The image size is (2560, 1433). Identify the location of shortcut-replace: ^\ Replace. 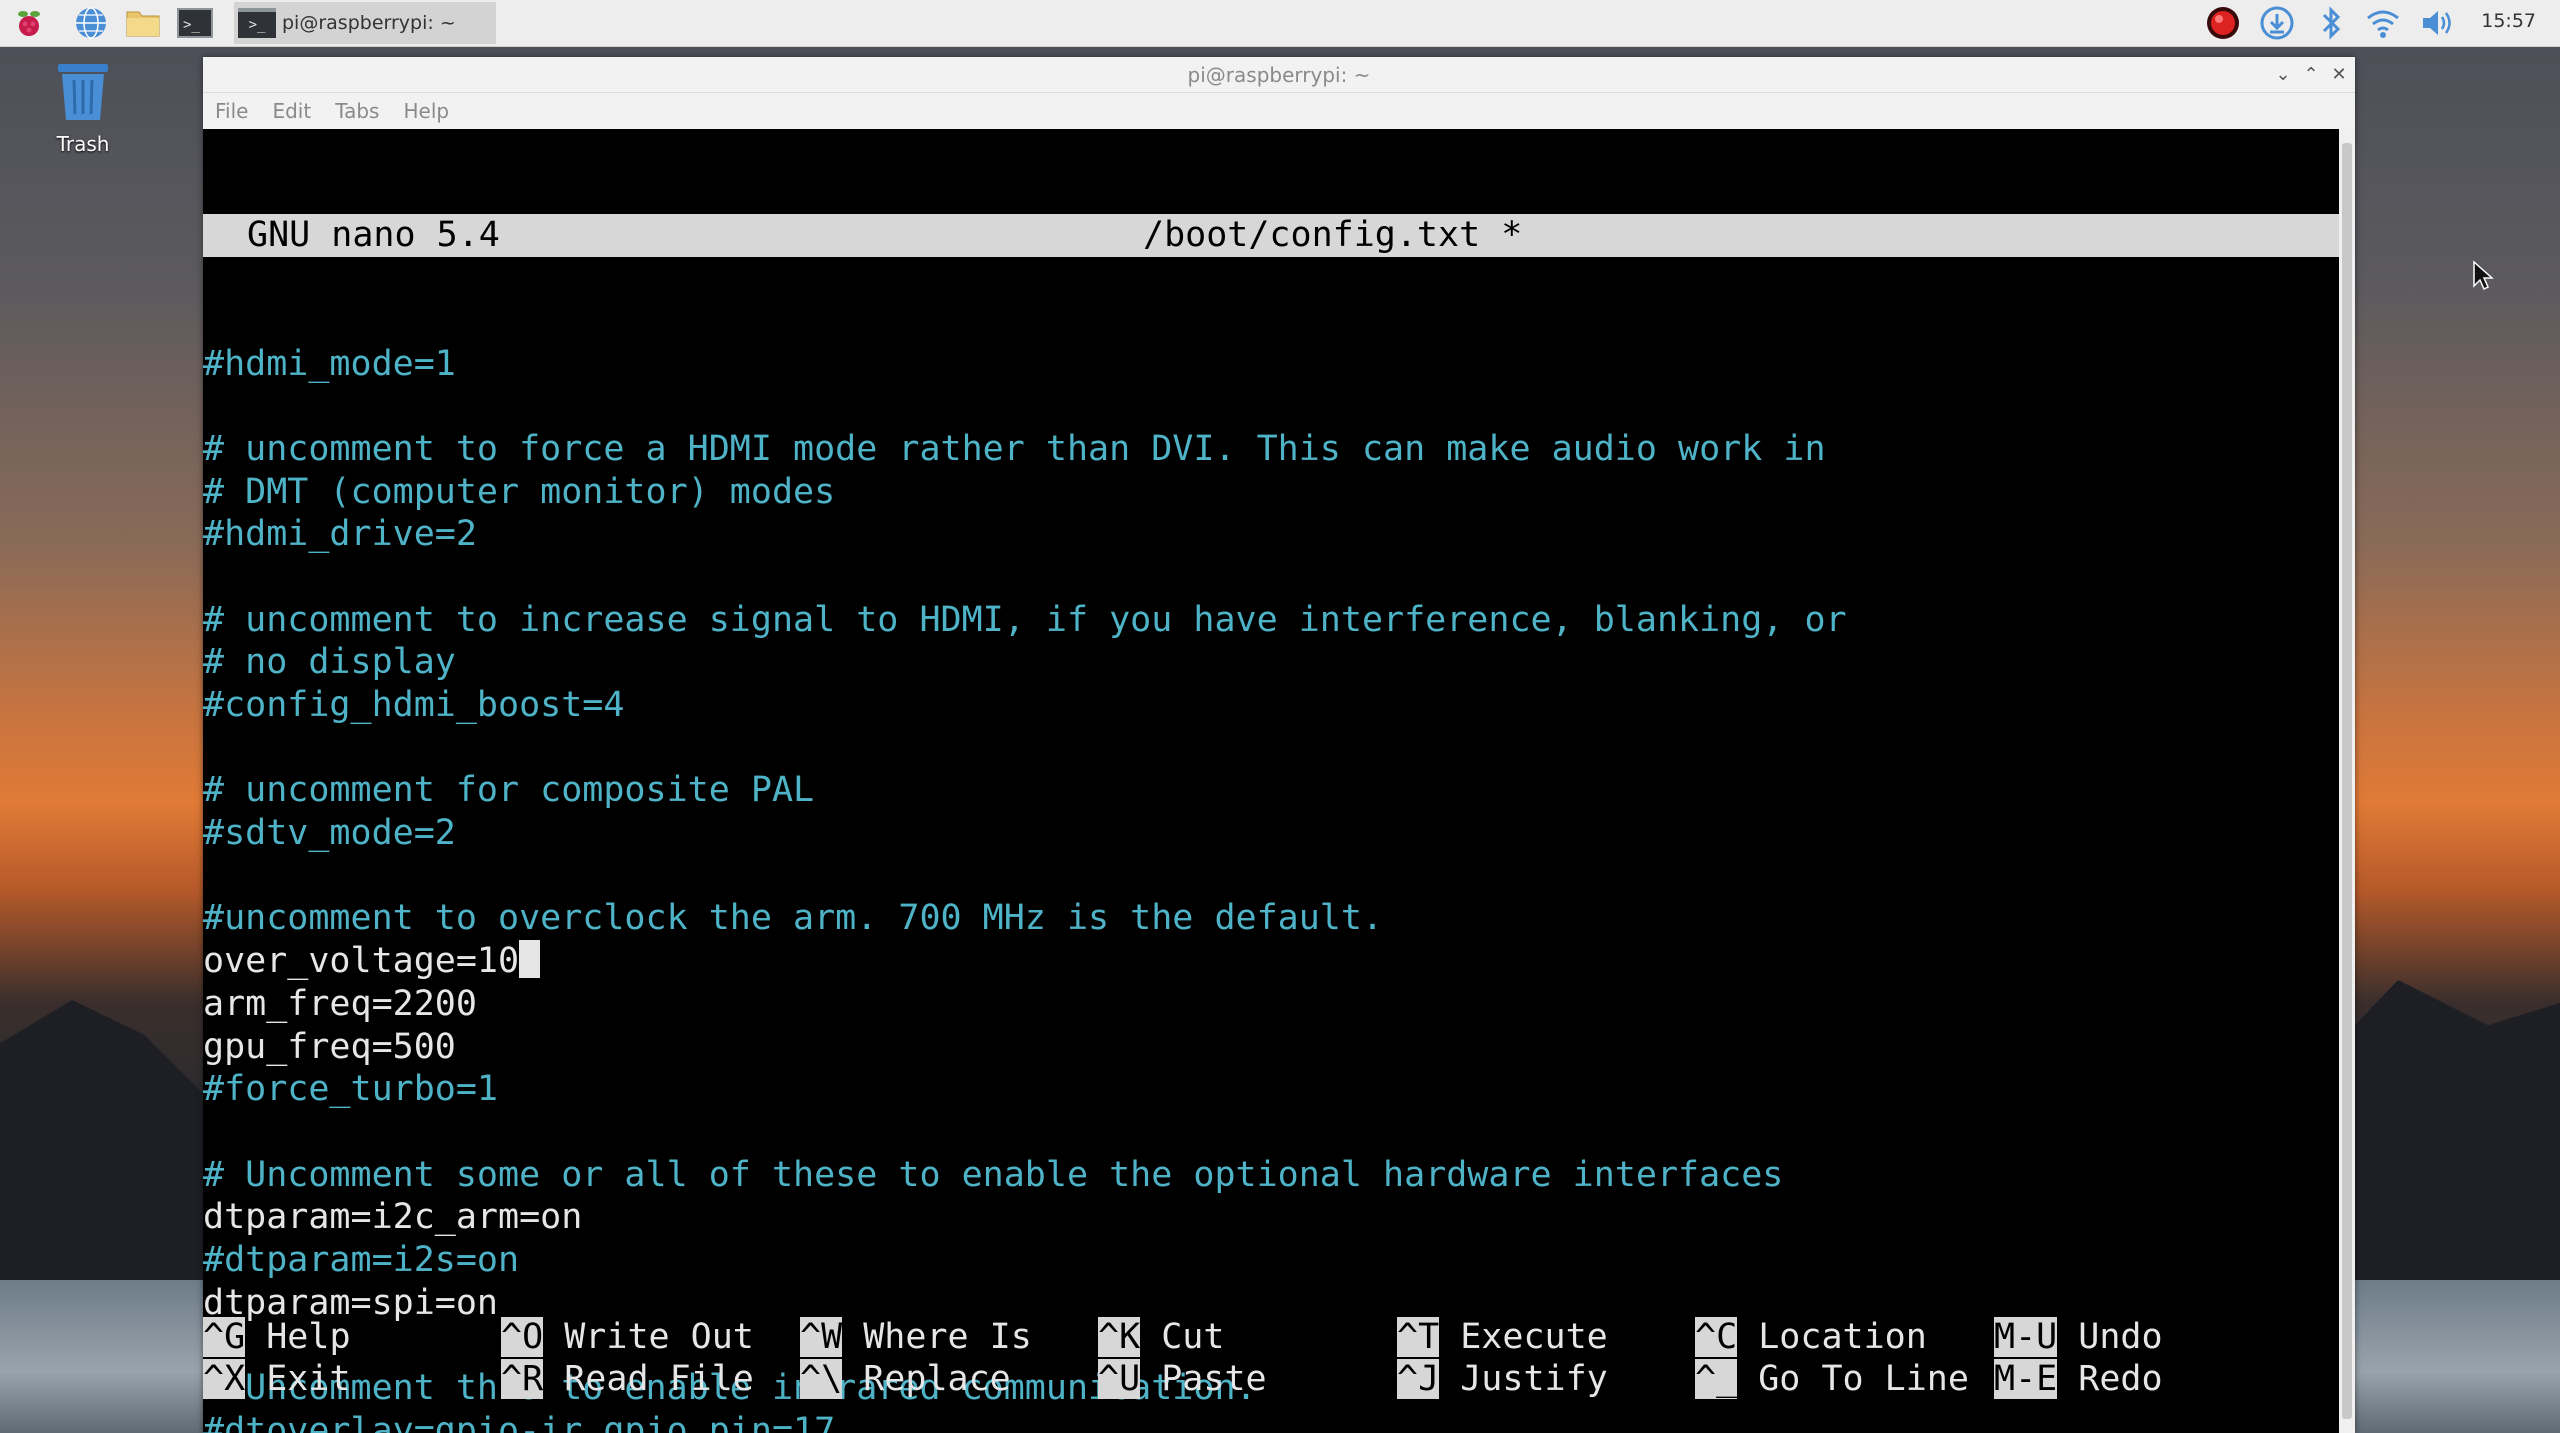
(905, 1379).